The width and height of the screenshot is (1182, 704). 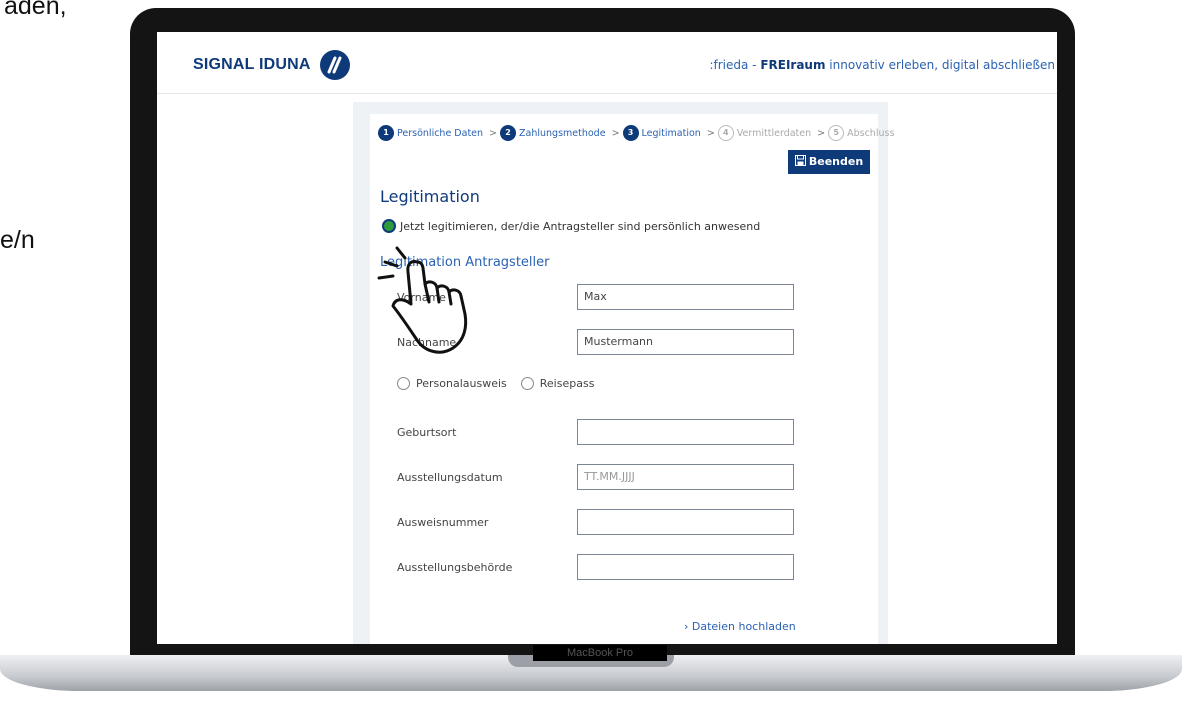 I want to click on personalausweis-label: Personalausweis, so click(x=461, y=383).